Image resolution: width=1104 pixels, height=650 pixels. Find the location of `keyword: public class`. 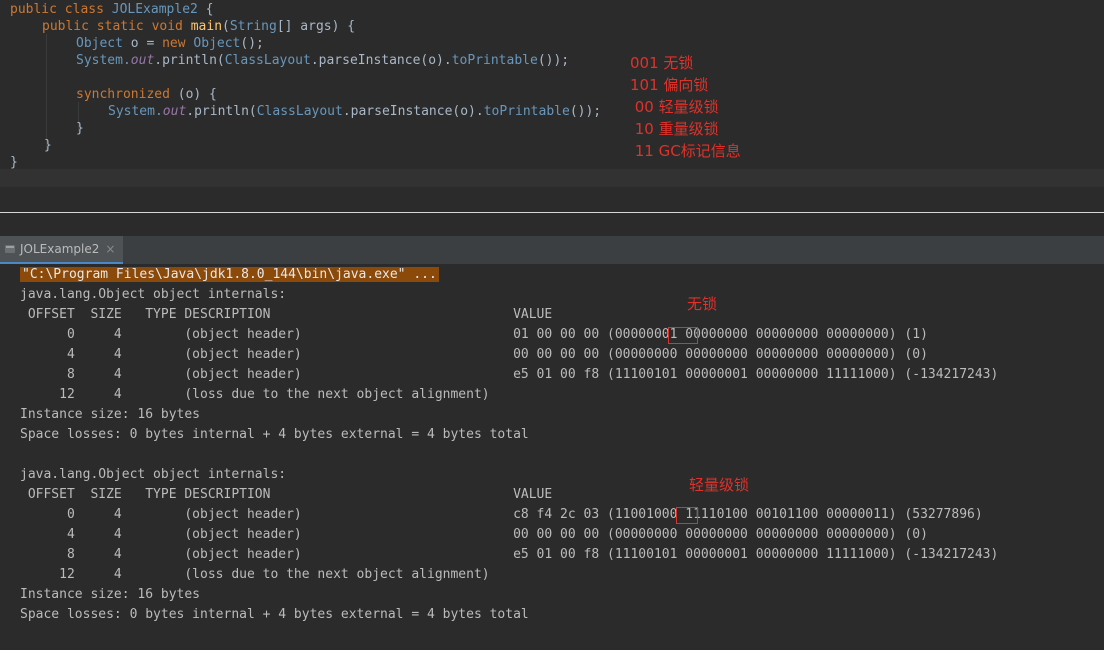

keyword: public class is located at coordinates (61, 9).